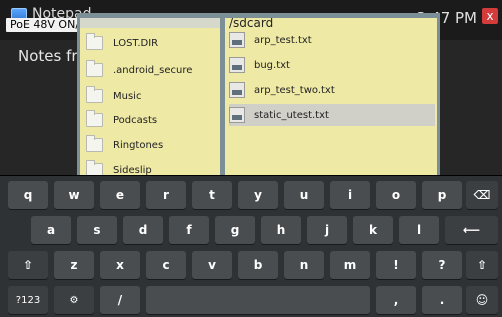  I want to click on key-comma: ,, so click(396, 300).